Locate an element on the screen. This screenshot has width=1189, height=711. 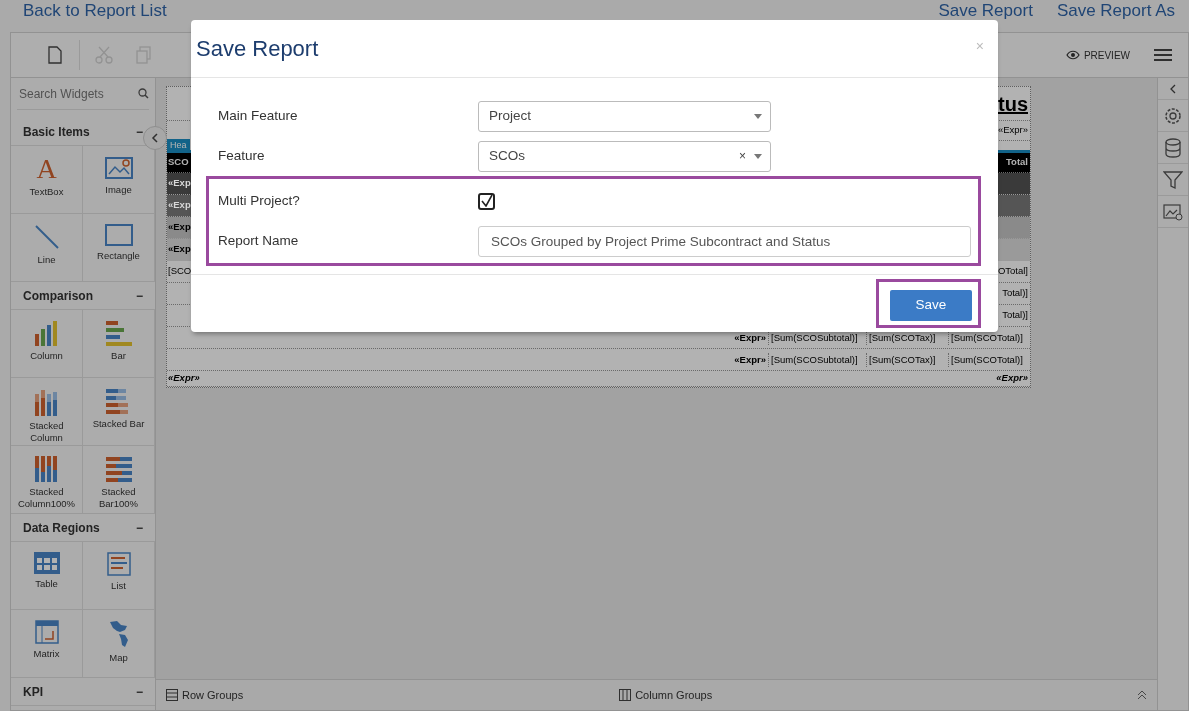
select-value: Project is located at coordinates (510, 115).